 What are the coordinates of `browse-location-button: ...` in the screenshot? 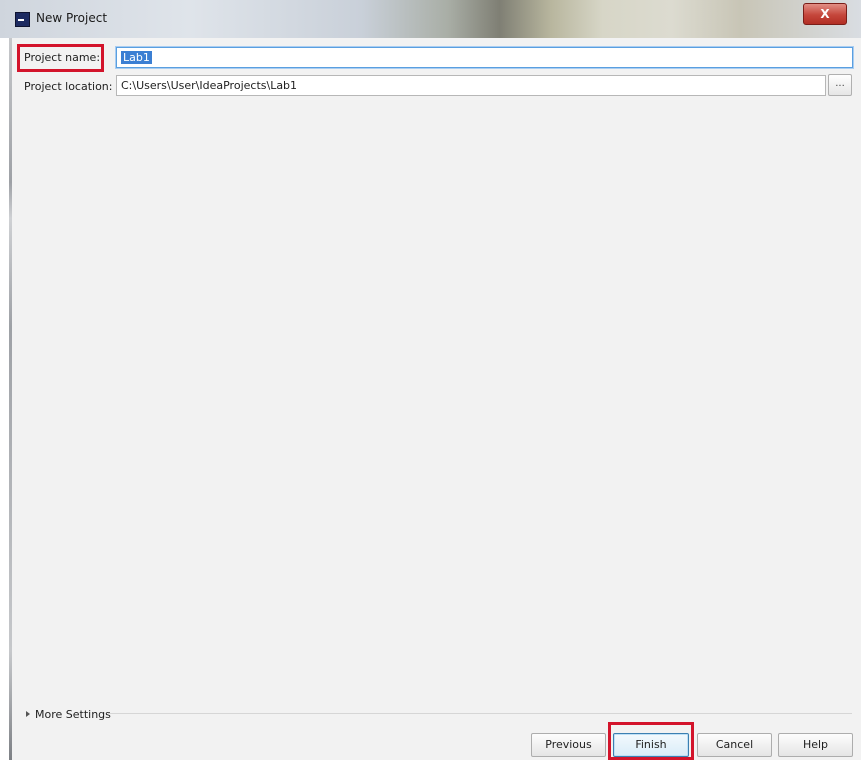 It's located at (840, 85).